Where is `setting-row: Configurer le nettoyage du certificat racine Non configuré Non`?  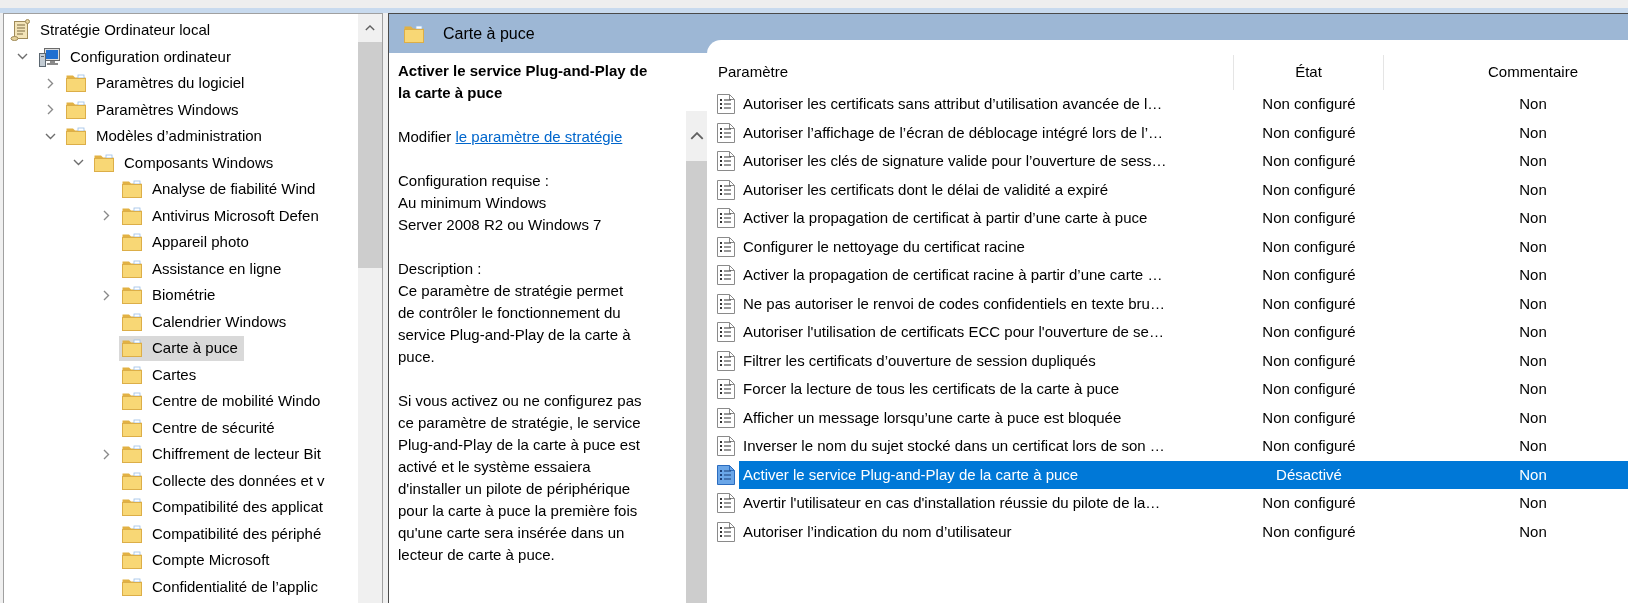 setting-row: Configurer le nettoyage du certificat racine Non configuré Non is located at coordinates (1183, 247).